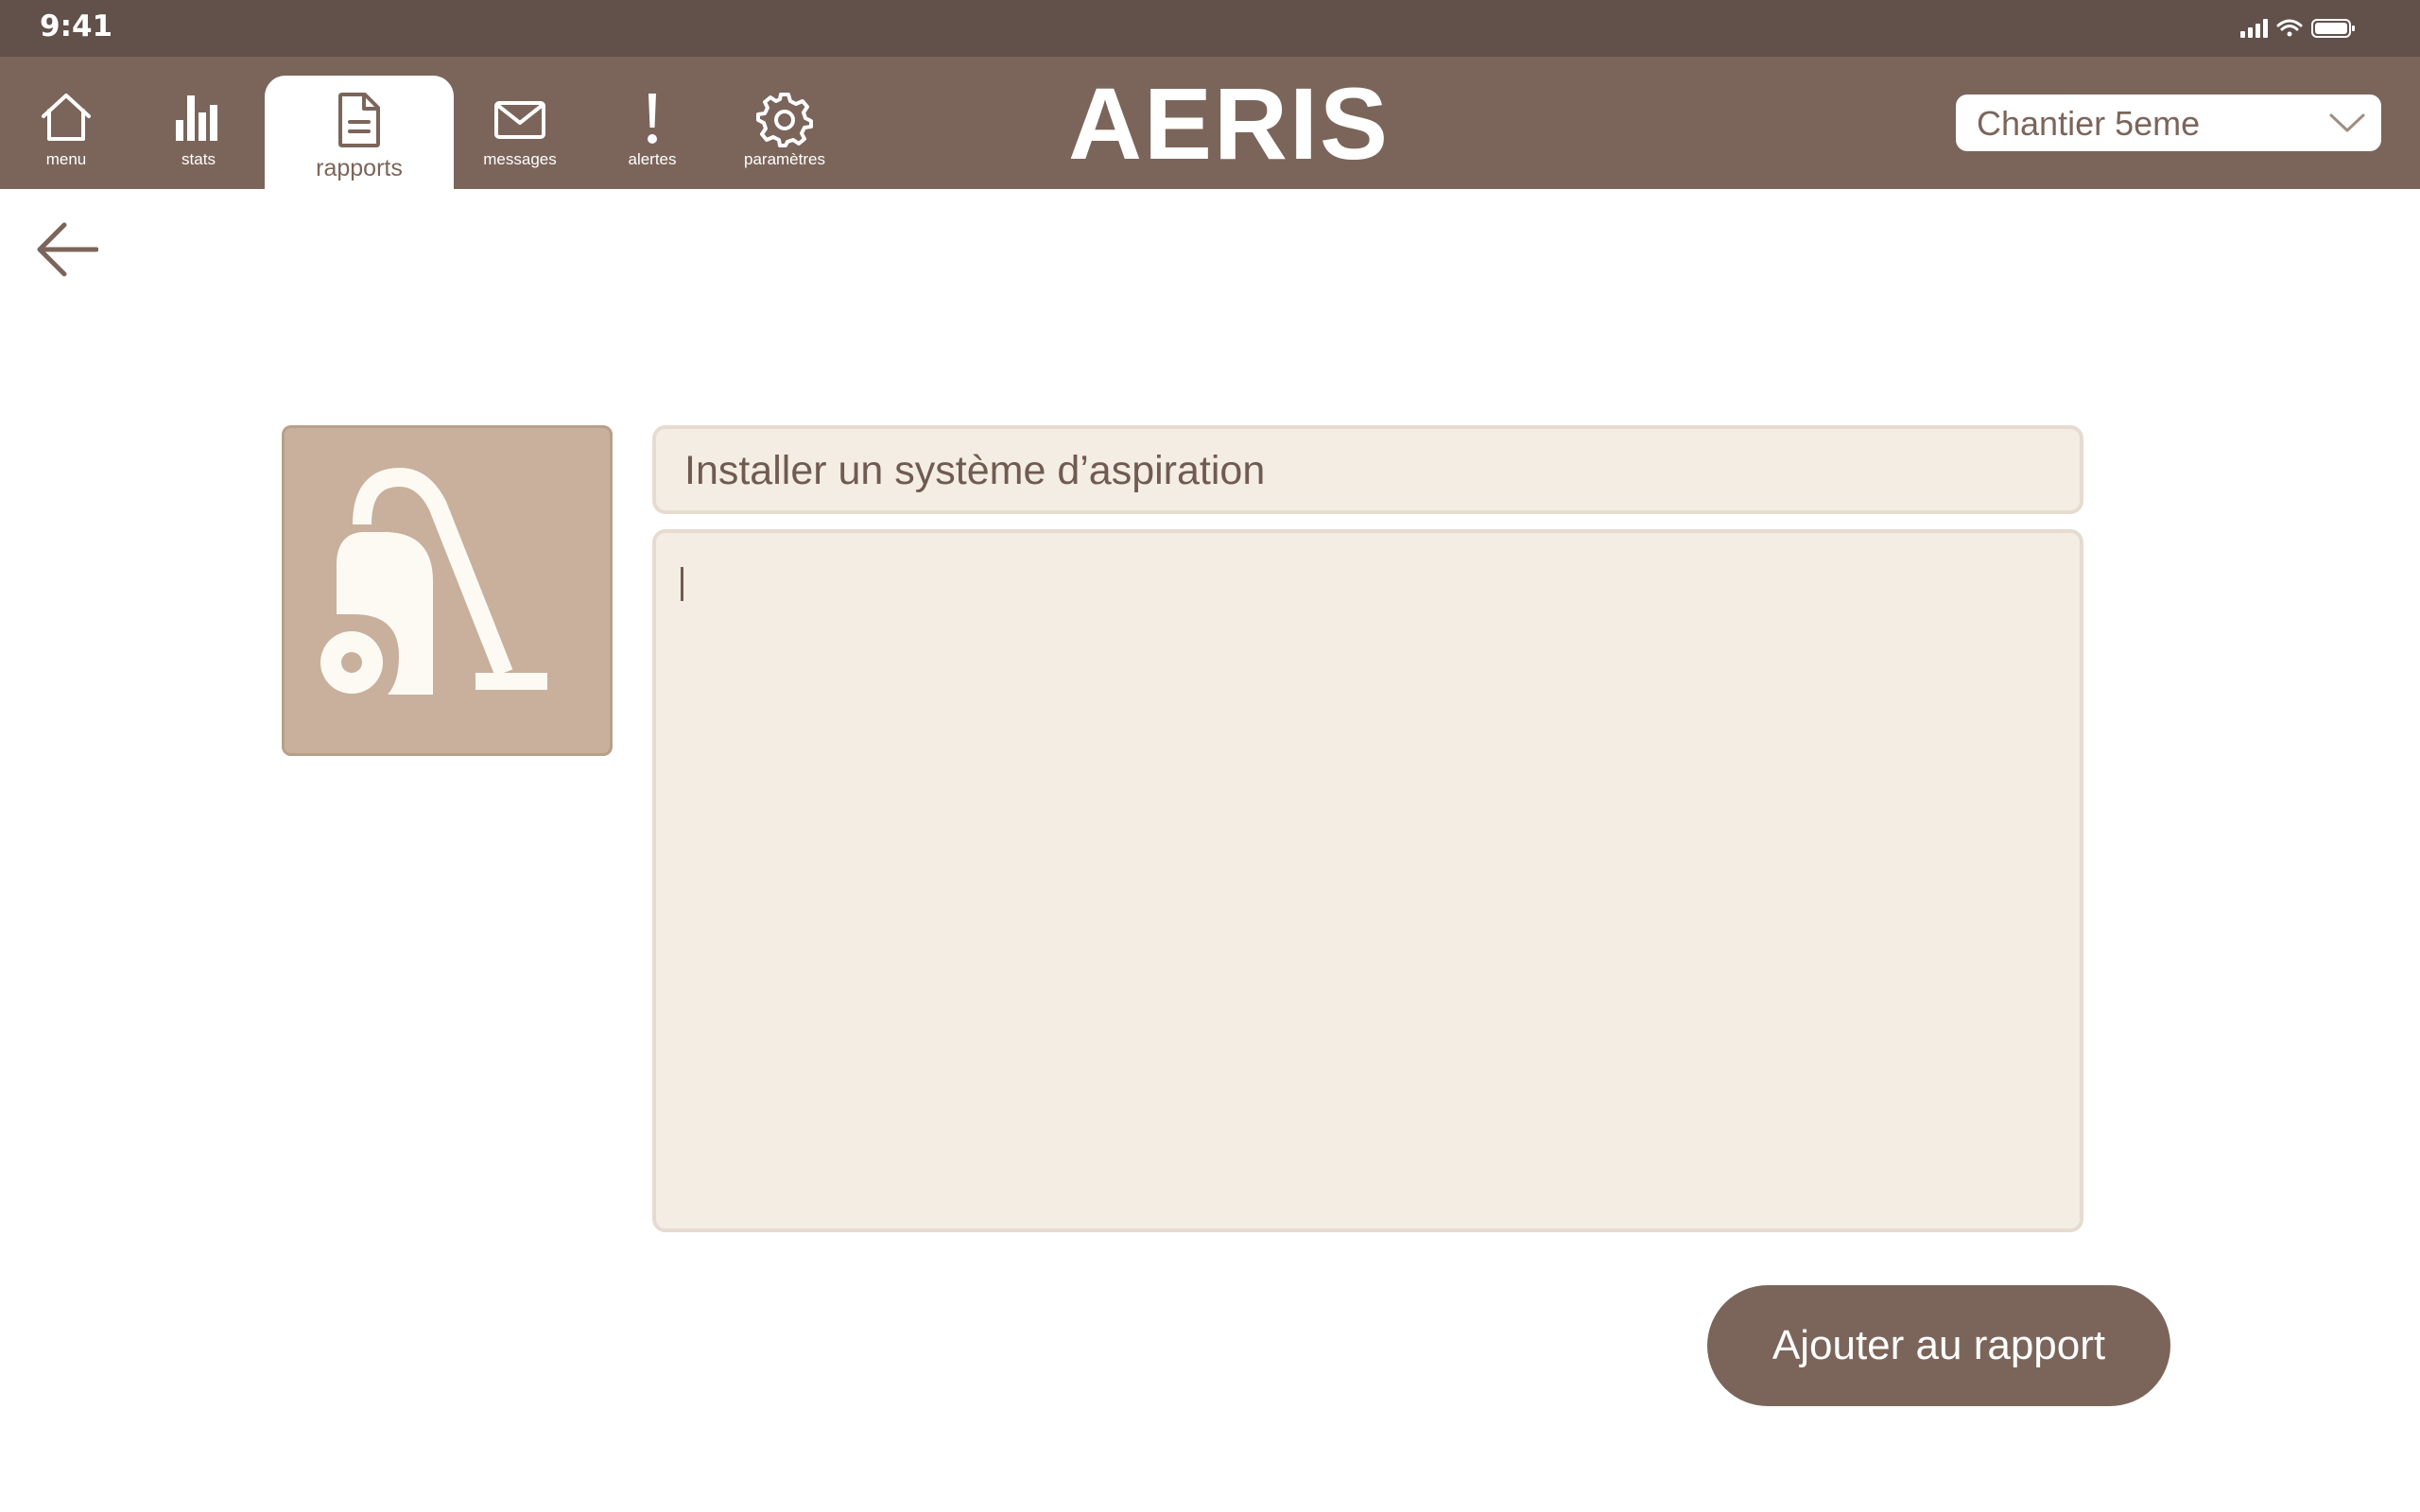 This screenshot has height=1512, width=2420. What do you see at coordinates (359, 120) in the screenshot?
I see `document-icon` at bounding box center [359, 120].